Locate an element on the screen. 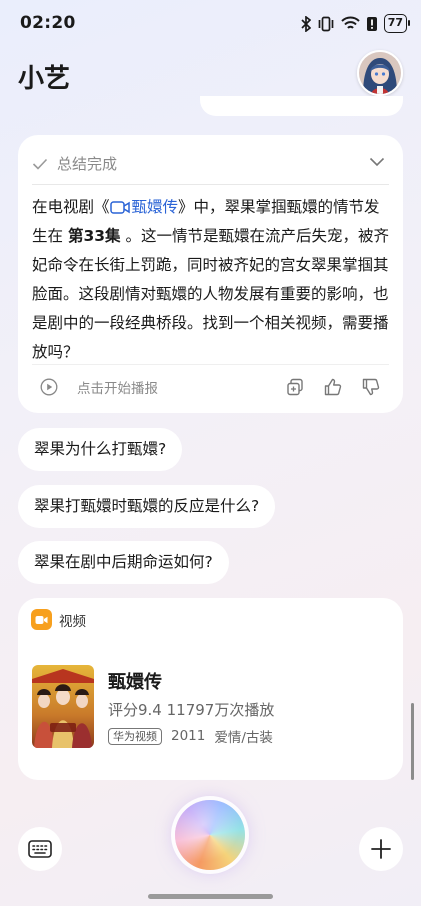 The height and width of the screenshot is (906, 421). video-poster is located at coordinates (63, 706).